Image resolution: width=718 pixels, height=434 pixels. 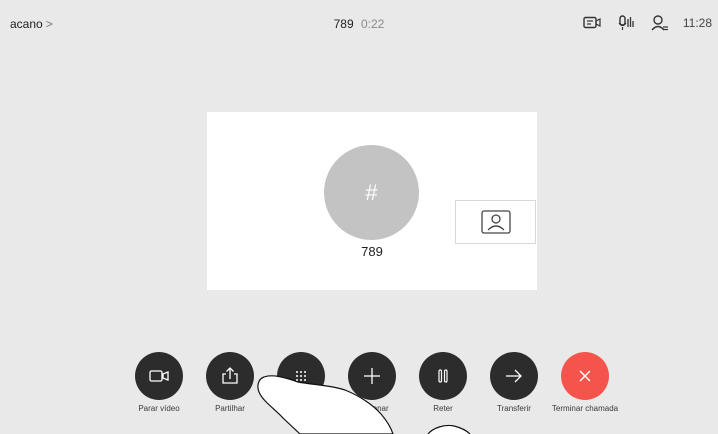 I want to click on pause-icon, so click(x=443, y=376).